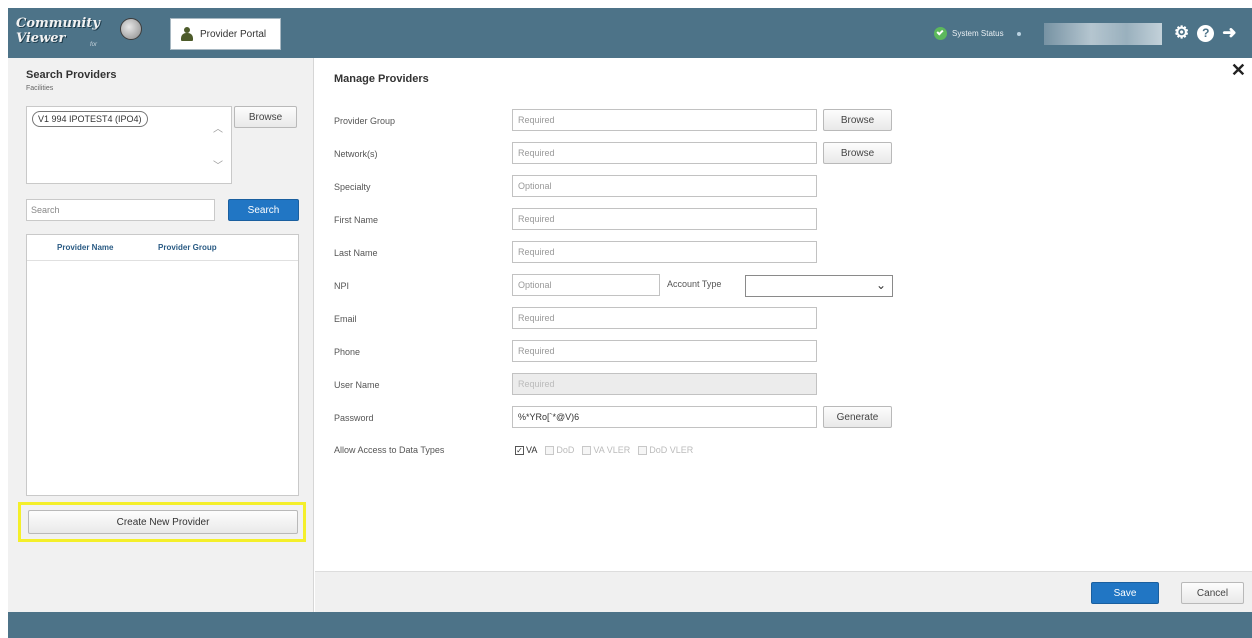  Describe the element at coordinates (218, 127) in the screenshot. I see `chevron-up-icon: ︿` at that location.